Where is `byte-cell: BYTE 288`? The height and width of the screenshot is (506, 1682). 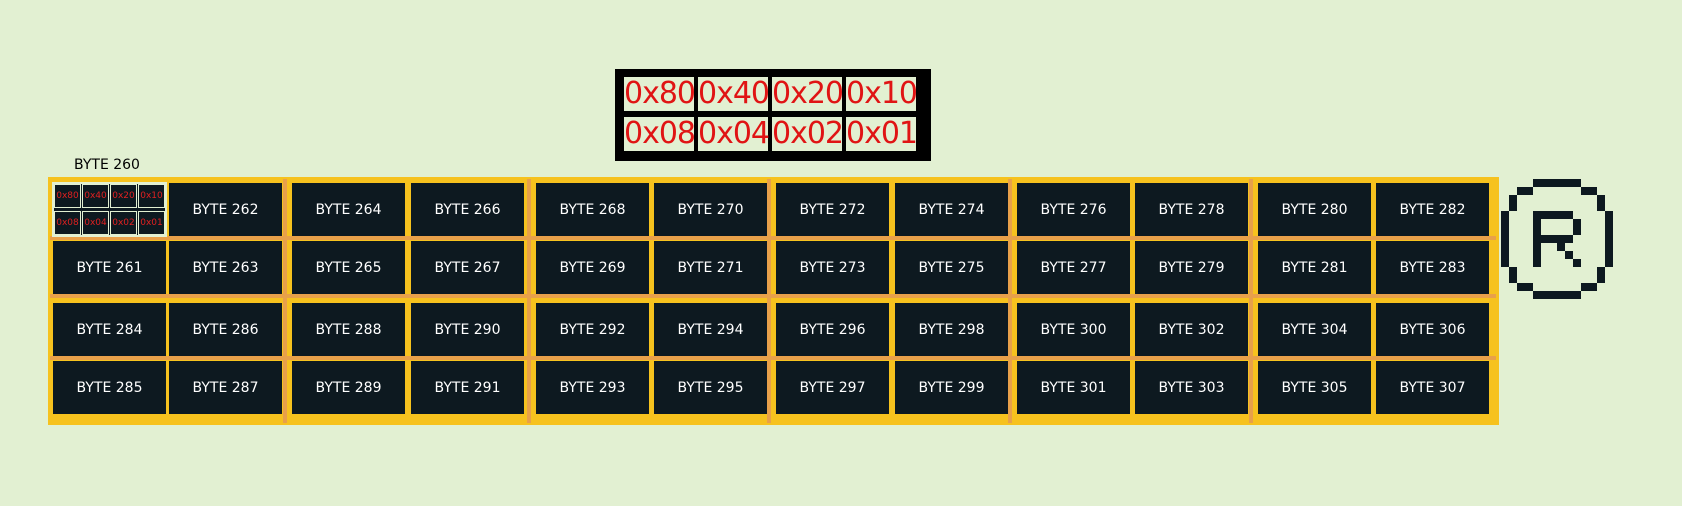
byte-cell: BYTE 288 is located at coordinates (348, 329).